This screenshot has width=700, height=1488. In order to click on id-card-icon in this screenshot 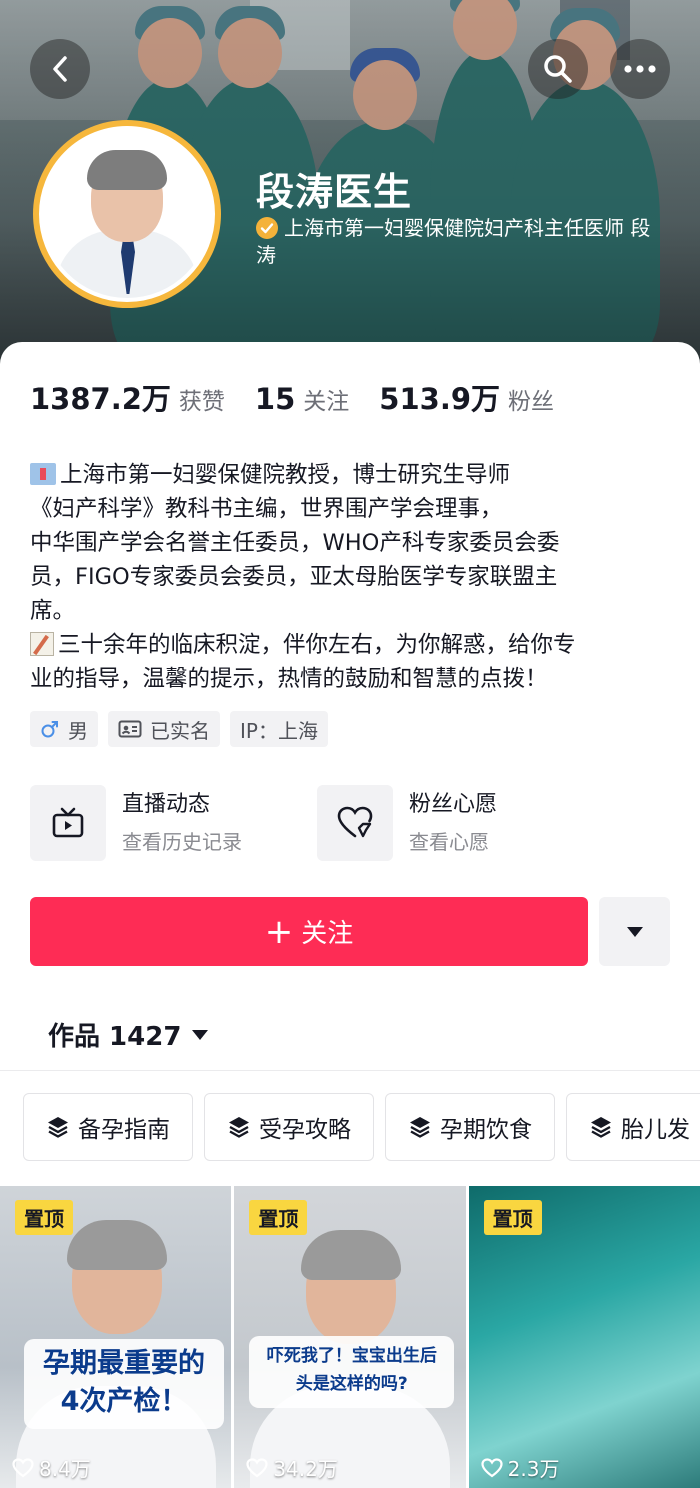, I will do `click(130, 729)`.